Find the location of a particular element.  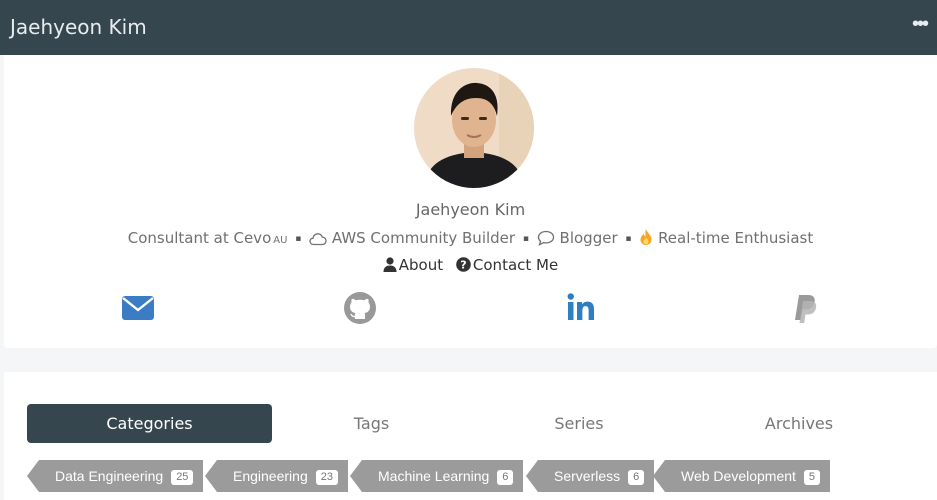

contact-link: ? Contact Me is located at coordinates (507, 265).